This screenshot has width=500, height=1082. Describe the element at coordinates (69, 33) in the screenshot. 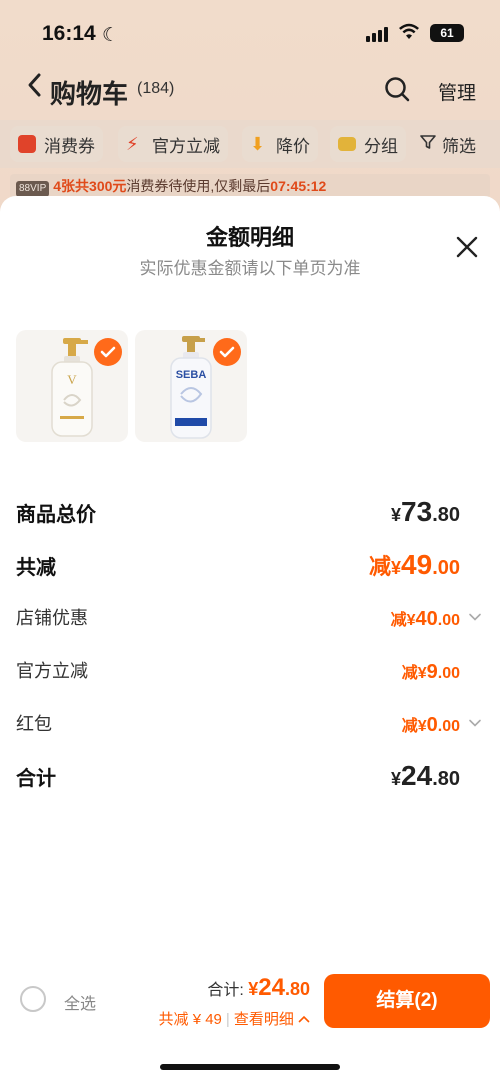

I see `status-time: 16:14` at that location.